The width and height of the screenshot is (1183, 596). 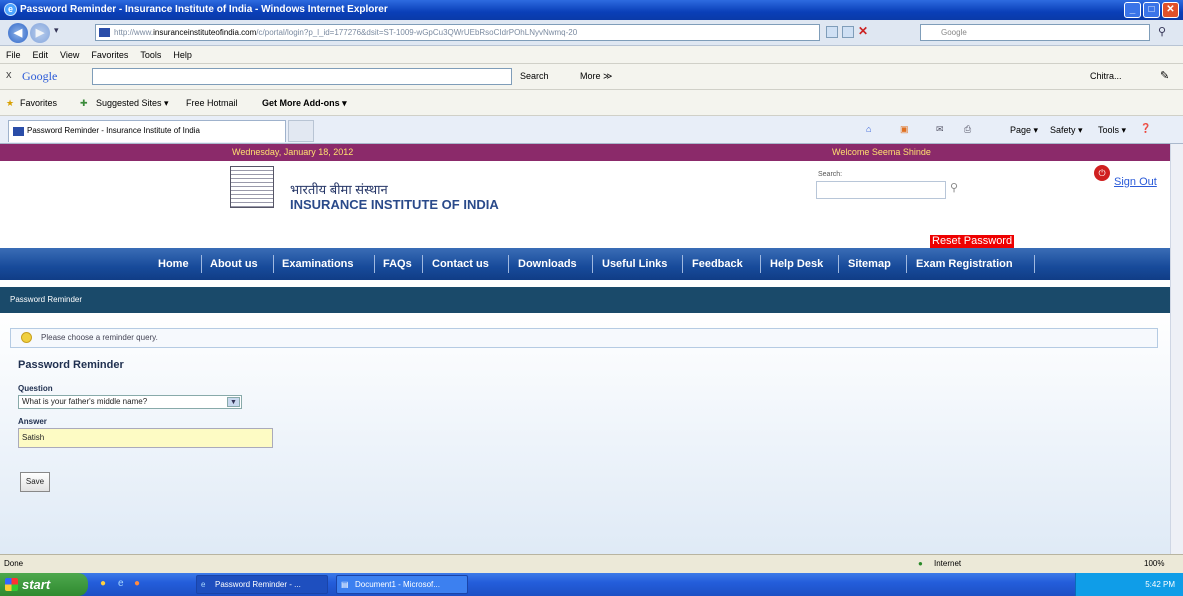 What do you see at coordinates (11, 584) in the screenshot?
I see `windows-logo-icon` at bounding box center [11, 584].